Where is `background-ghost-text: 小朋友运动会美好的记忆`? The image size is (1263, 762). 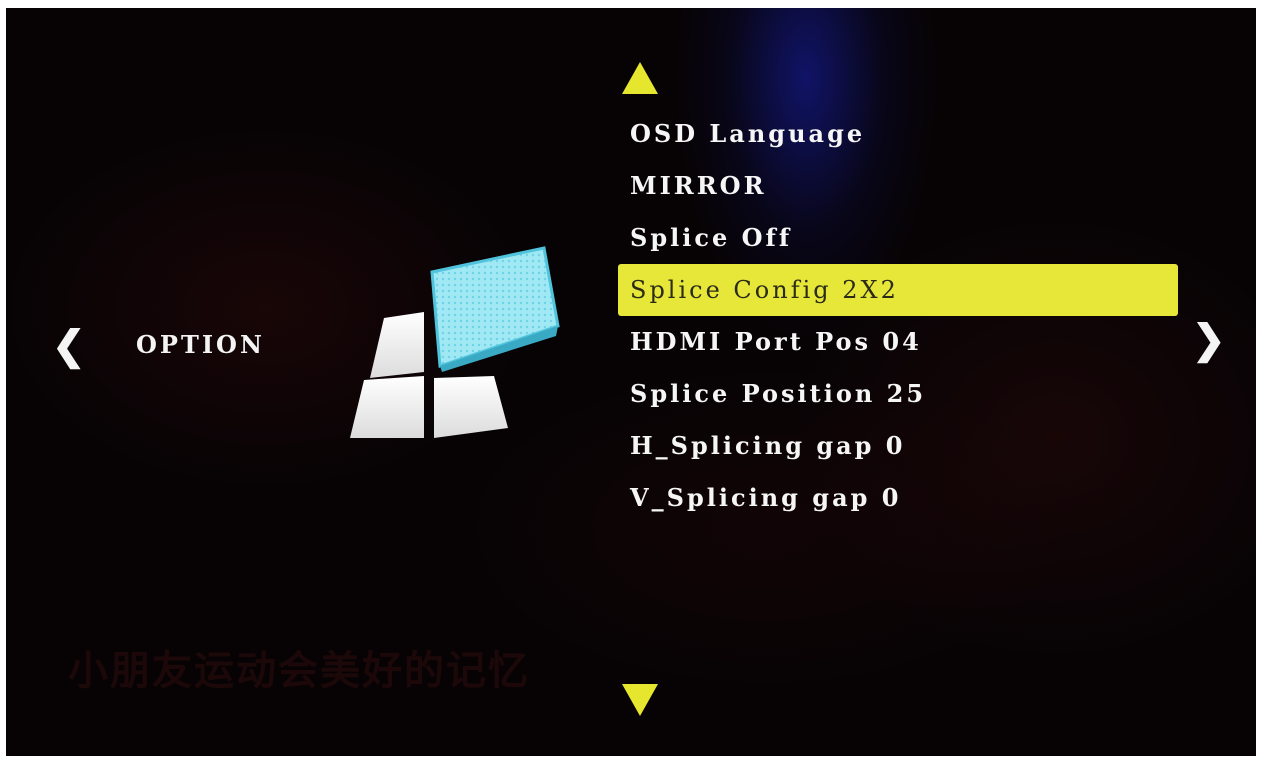
background-ghost-text: 小朋友运动会美好的记忆 is located at coordinates (299, 671).